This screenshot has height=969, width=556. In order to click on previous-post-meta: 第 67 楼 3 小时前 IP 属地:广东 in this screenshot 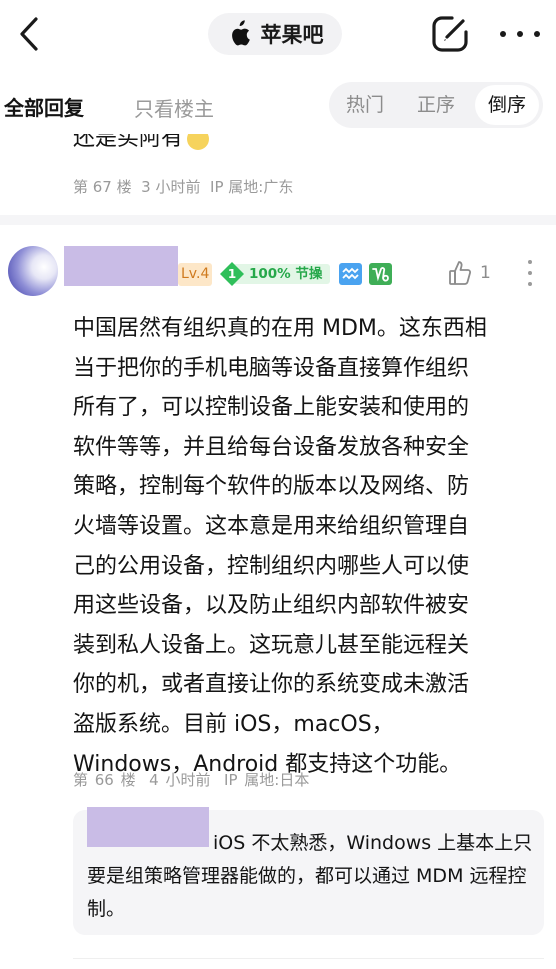, I will do `click(183, 186)`.